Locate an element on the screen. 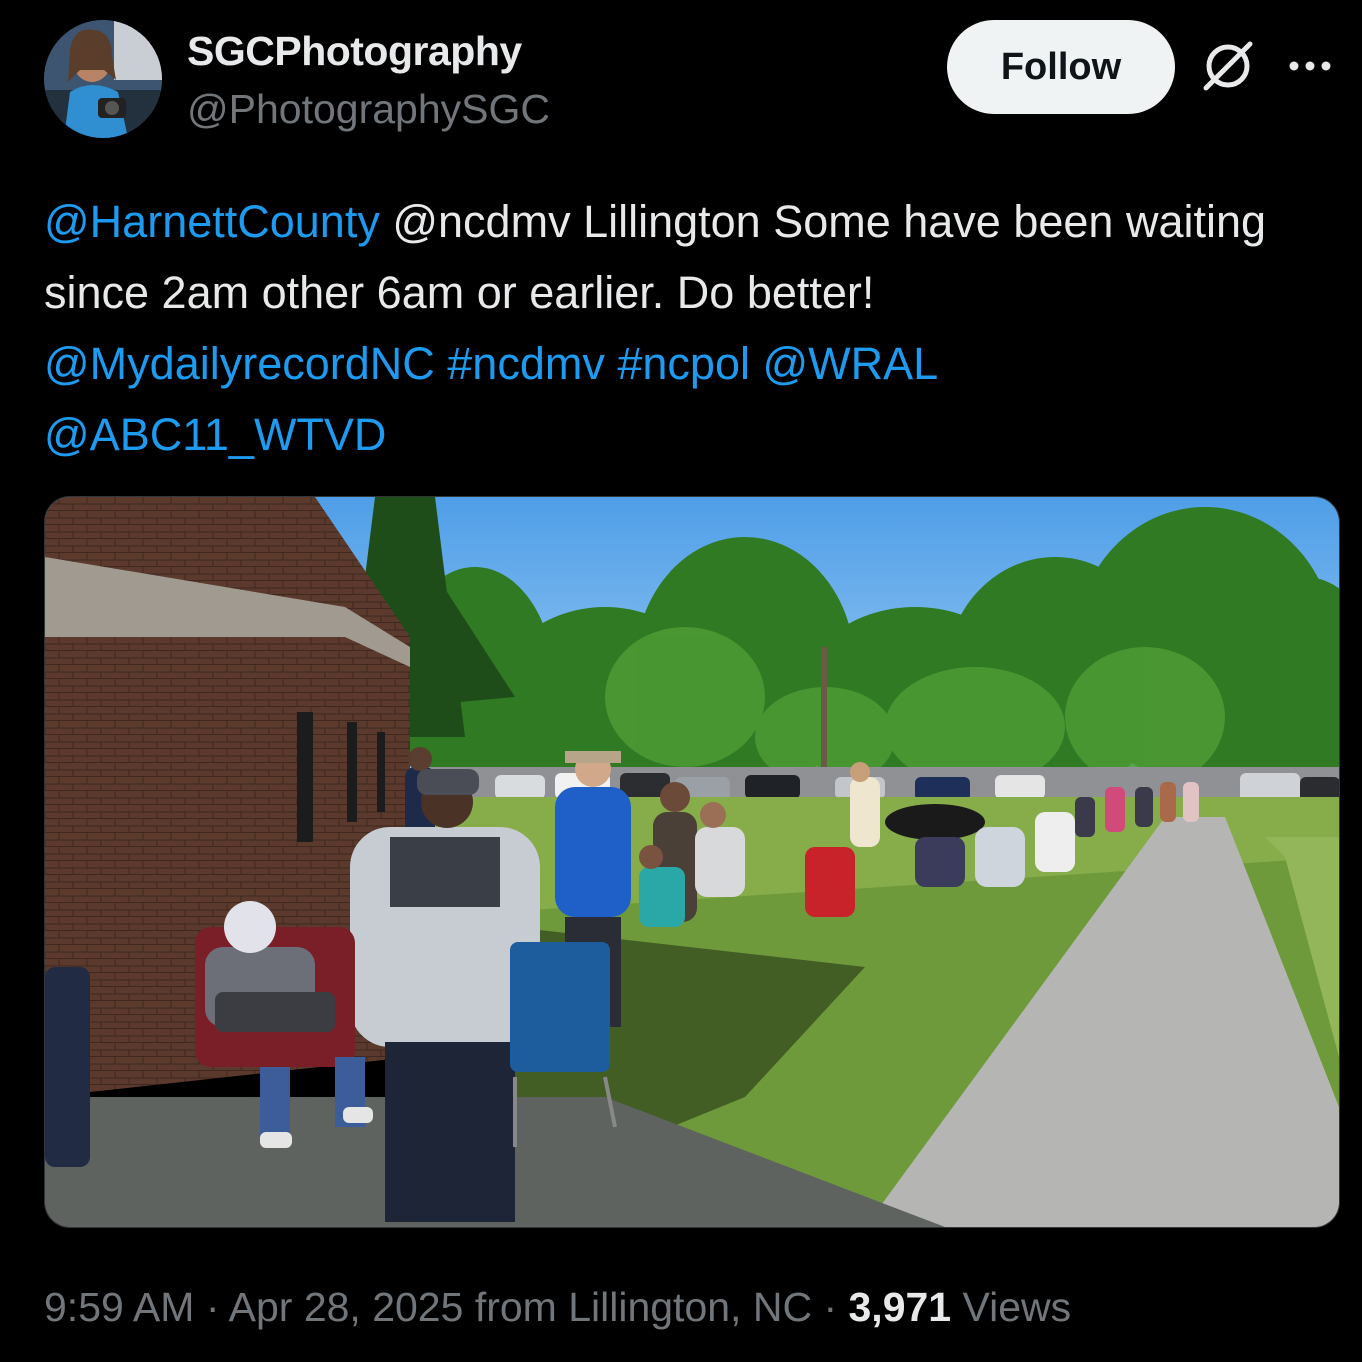  mention-harnettcounty: @HarnettCounty is located at coordinates (212, 221).